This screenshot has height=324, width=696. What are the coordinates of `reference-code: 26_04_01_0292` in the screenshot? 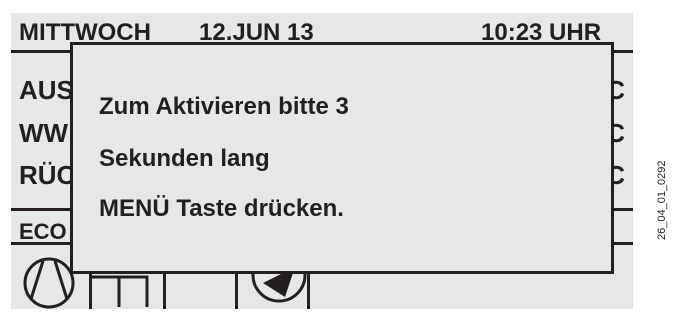 It's located at (662, 200).